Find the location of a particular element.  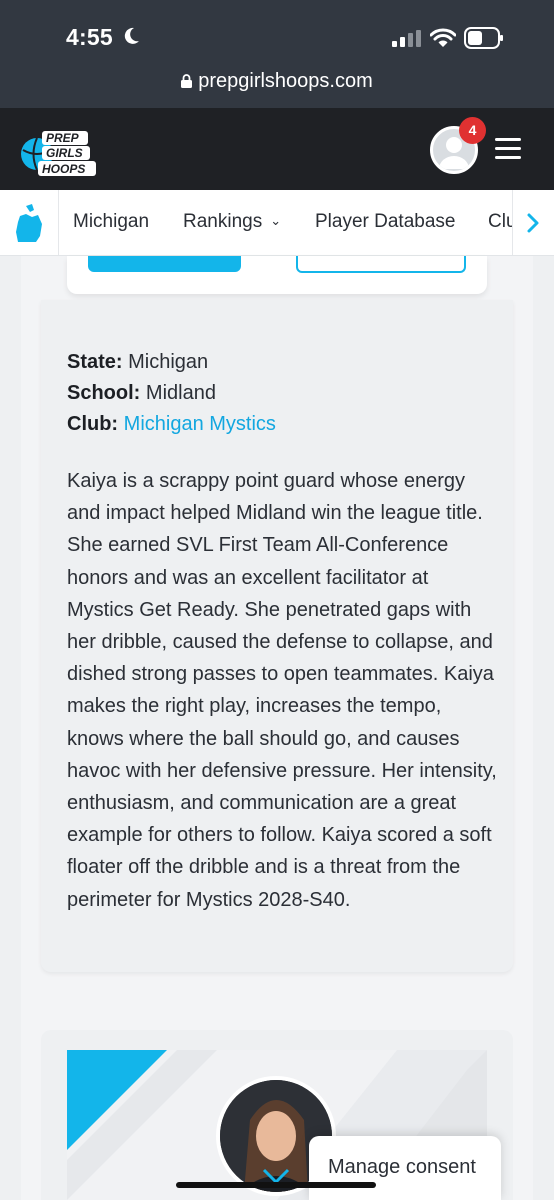

logo-line-1: PREP is located at coordinates (63, 138).